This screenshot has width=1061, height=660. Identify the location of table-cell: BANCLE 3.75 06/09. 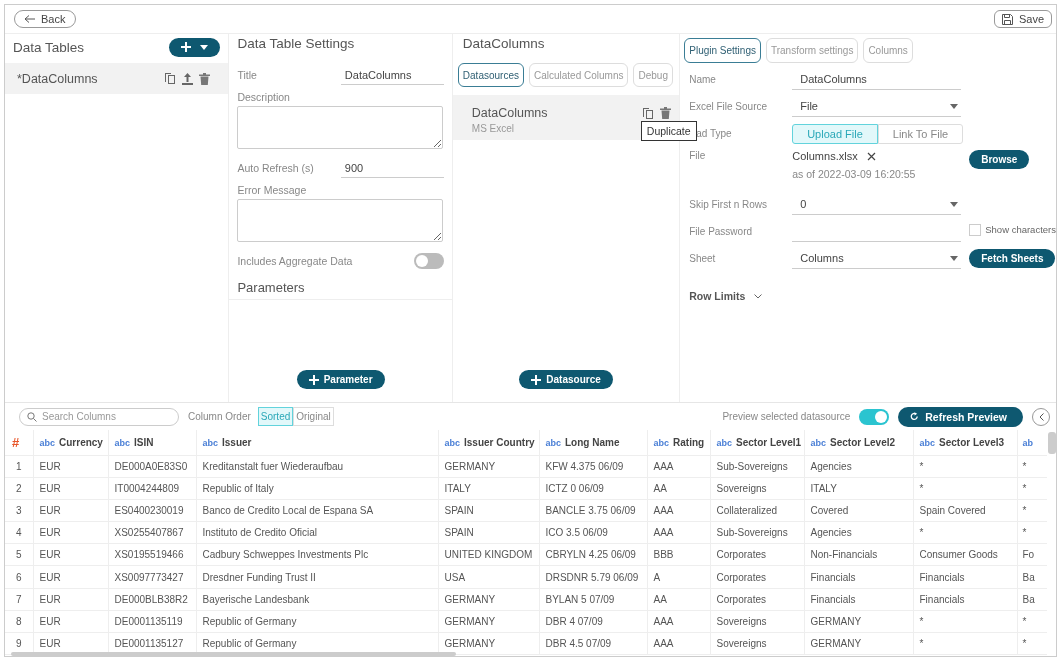
(593, 510).